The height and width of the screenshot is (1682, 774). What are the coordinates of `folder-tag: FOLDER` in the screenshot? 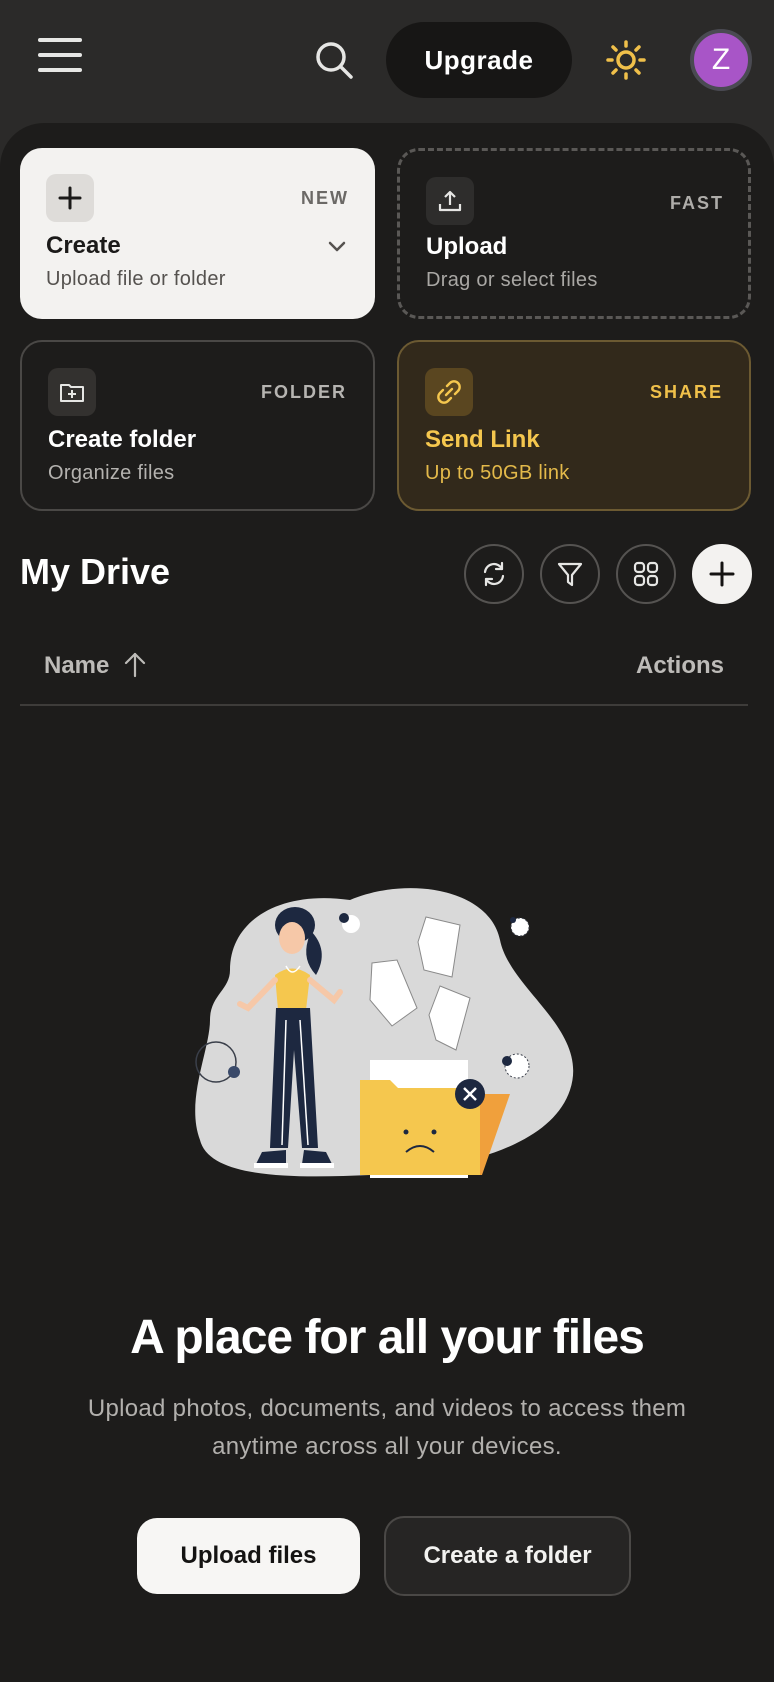 It's located at (304, 392).